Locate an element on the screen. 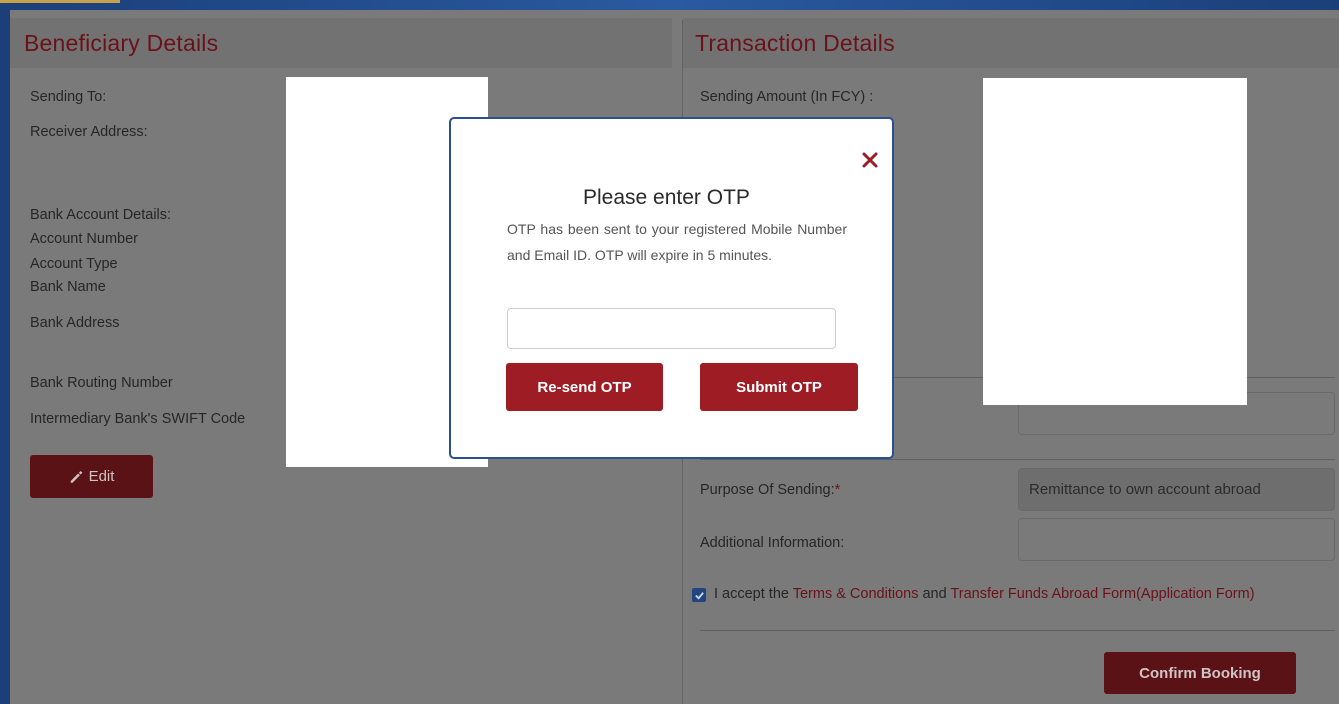 This screenshot has height=704, width=1339. sending-to-label: Sending To: is located at coordinates (68, 97).